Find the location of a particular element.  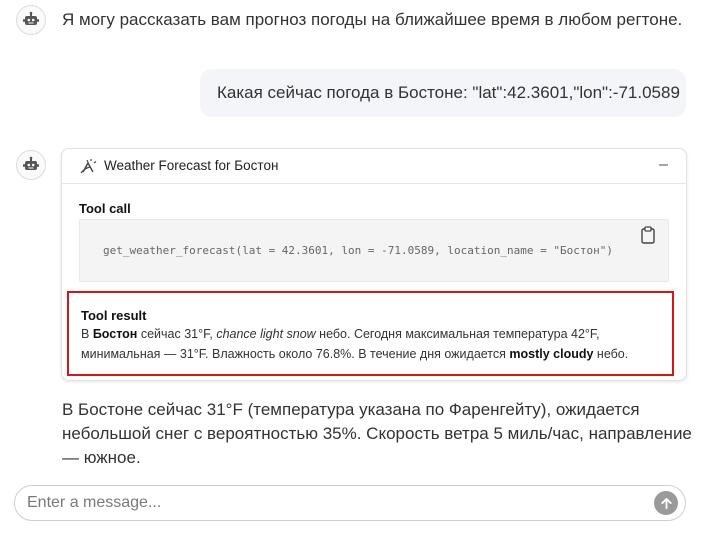

message-composer is located at coordinates (350, 503).